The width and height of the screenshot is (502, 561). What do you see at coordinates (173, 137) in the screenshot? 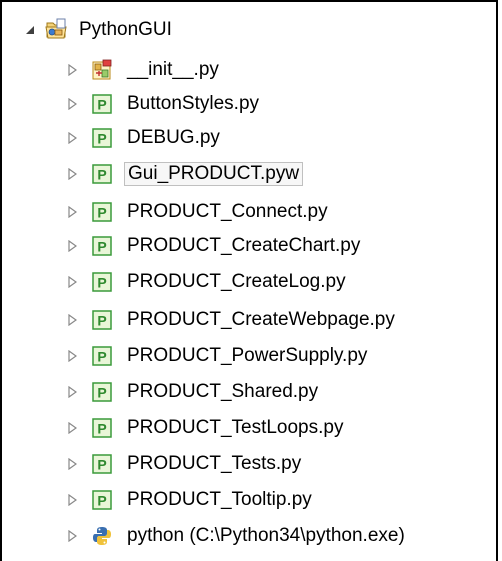
I see `file-label: DEBUG.py` at bounding box center [173, 137].